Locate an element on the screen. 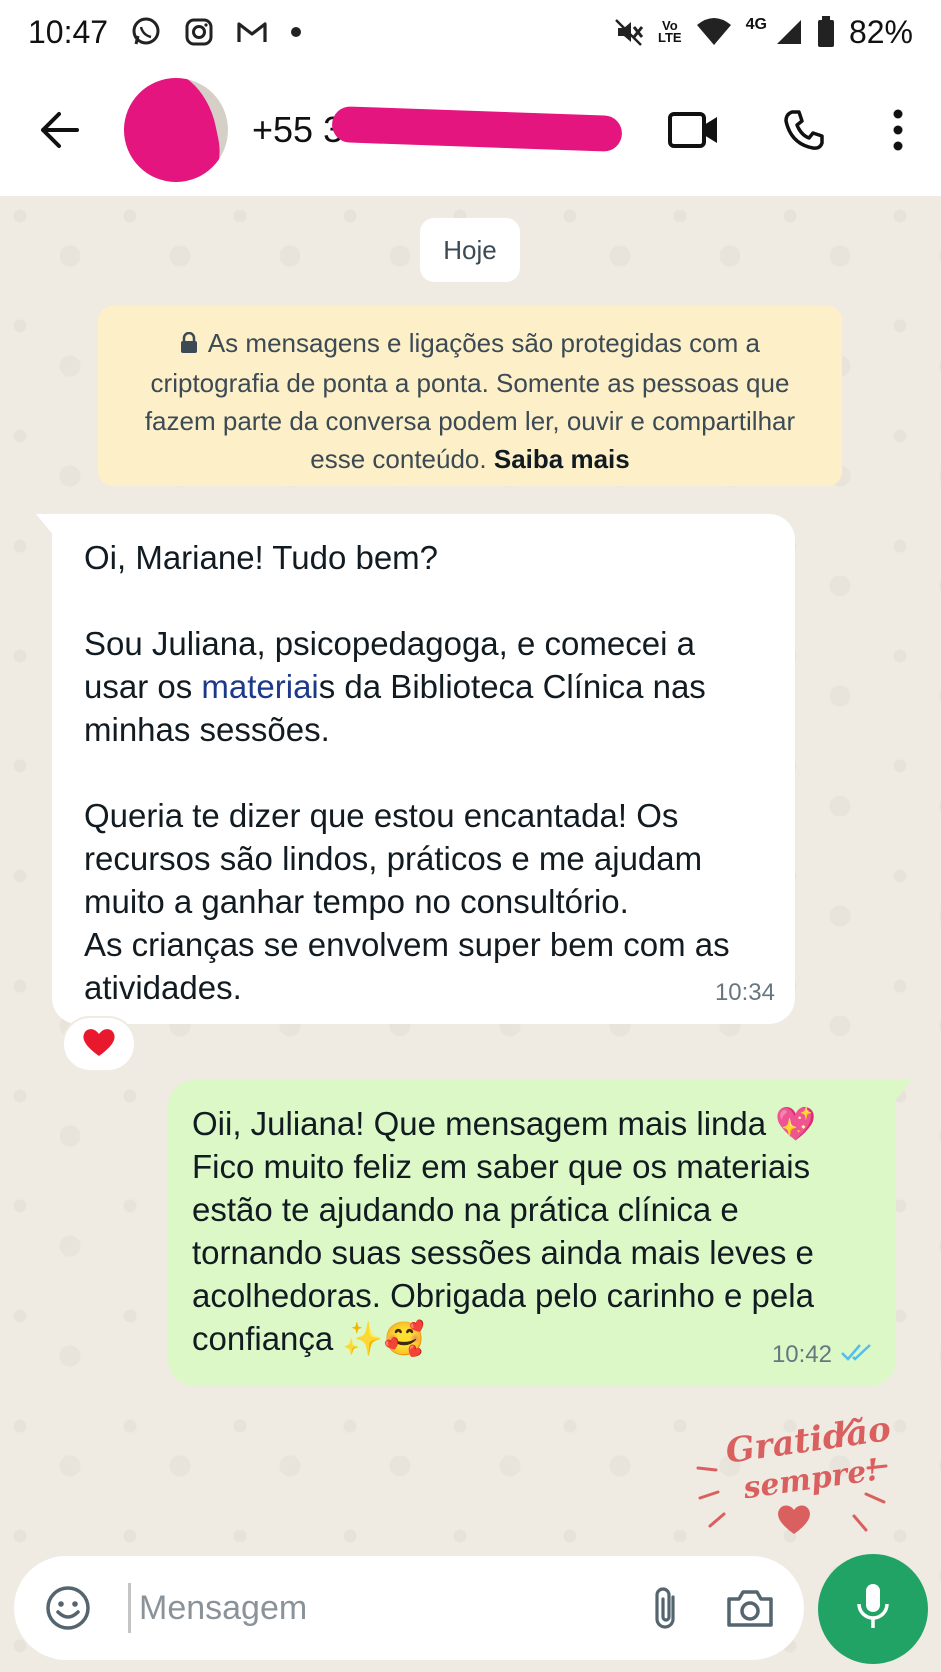 The width and height of the screenshot is (941, 1672). back-arrow-icon is located at coordinates (59, 130).